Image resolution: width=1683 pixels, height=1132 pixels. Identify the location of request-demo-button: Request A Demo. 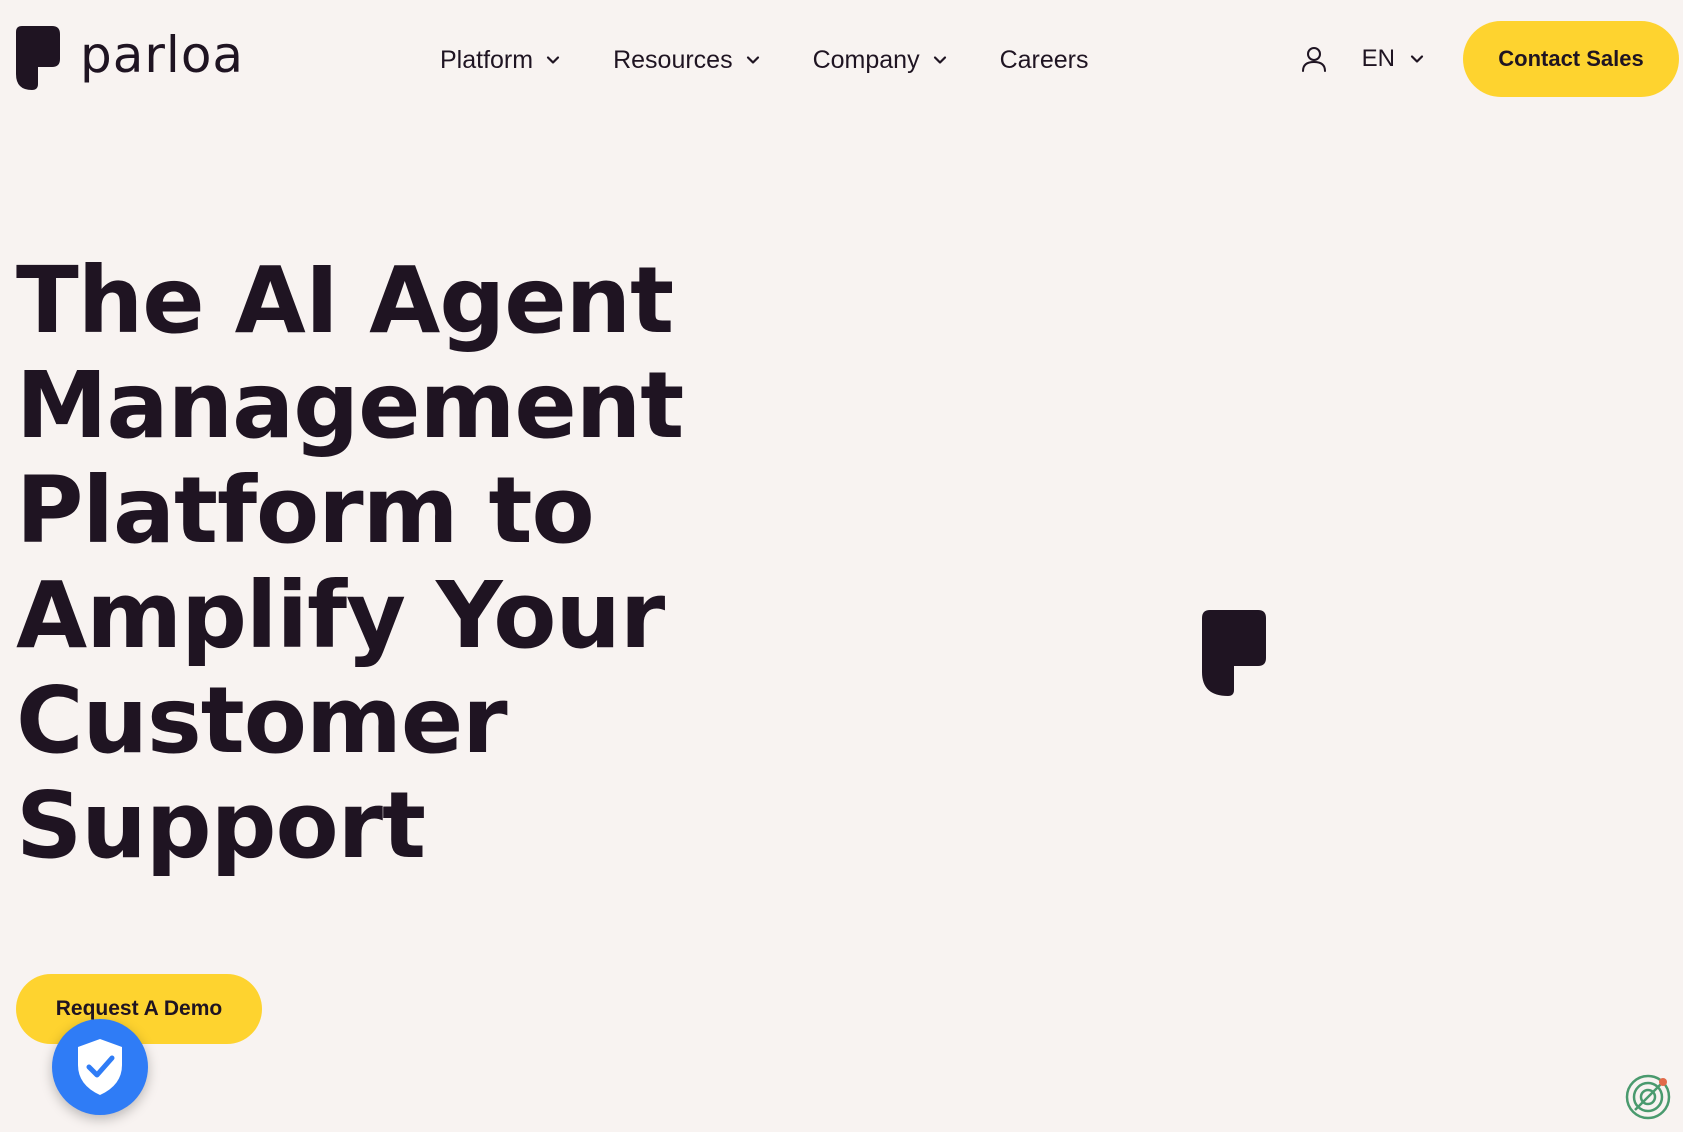
(139, 1009).